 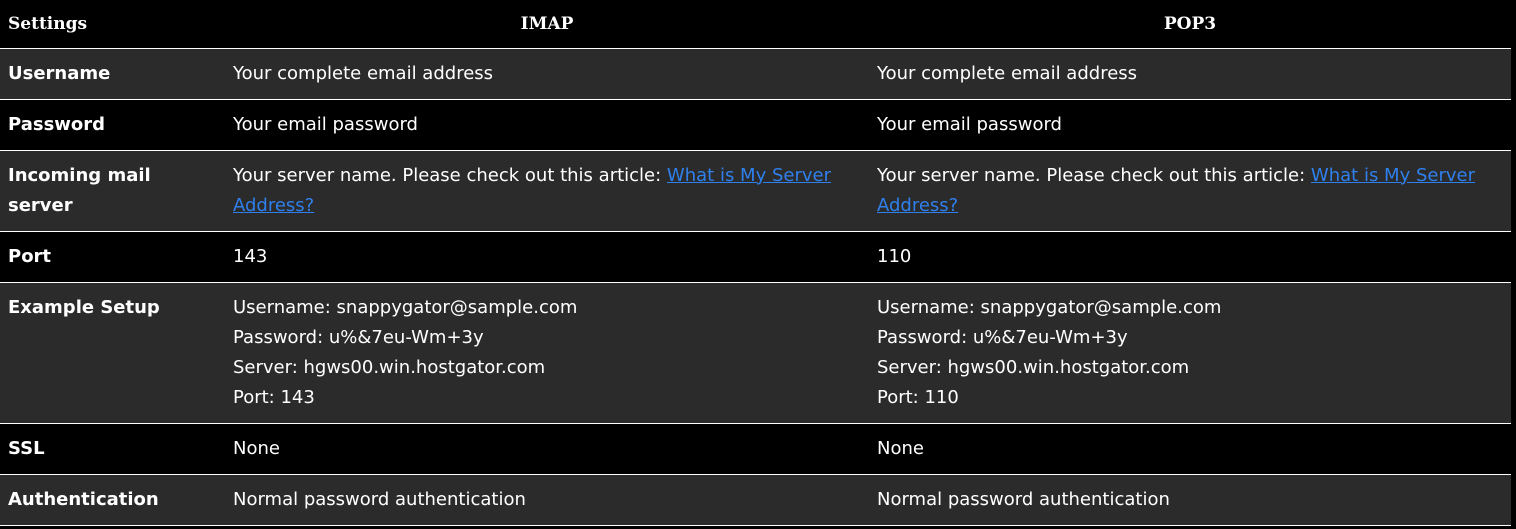 I want to click on pop3-example-server: Server: hgws00.win.hostgator.com, so click(x=1033, y=367).